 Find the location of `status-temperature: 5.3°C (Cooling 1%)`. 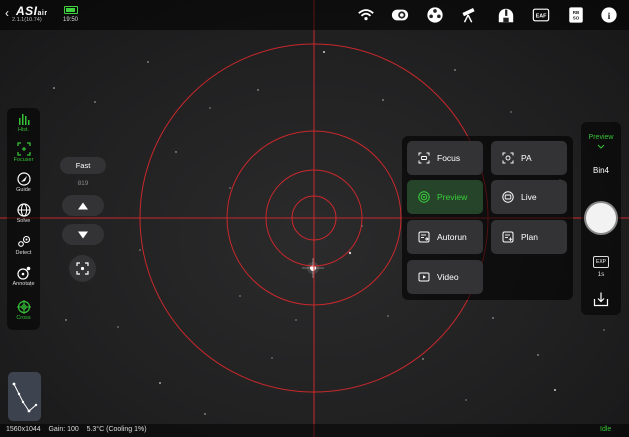

status-temperature: 5.3°C (Cooling 1%) is located at coordinates (116, 429).